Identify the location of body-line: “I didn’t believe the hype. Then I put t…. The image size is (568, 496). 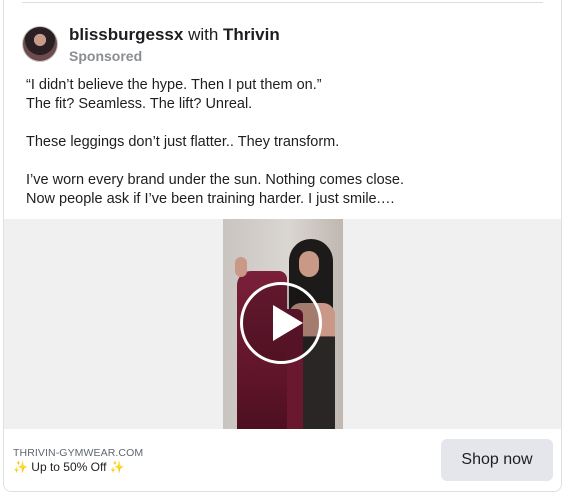
(174, 85).